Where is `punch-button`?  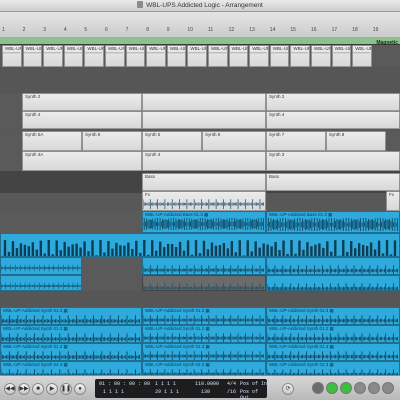
punch-button is located at coordinates (388, 388).